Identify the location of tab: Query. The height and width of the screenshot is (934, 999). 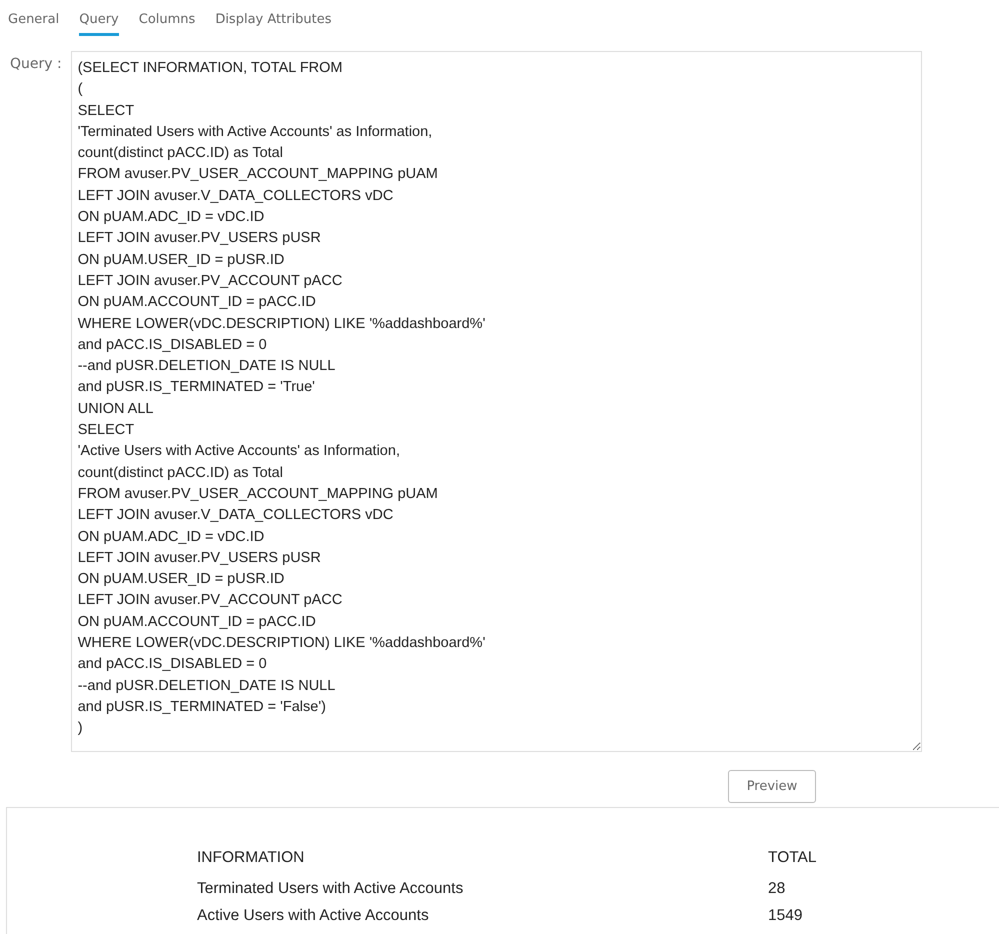
(99, 21).